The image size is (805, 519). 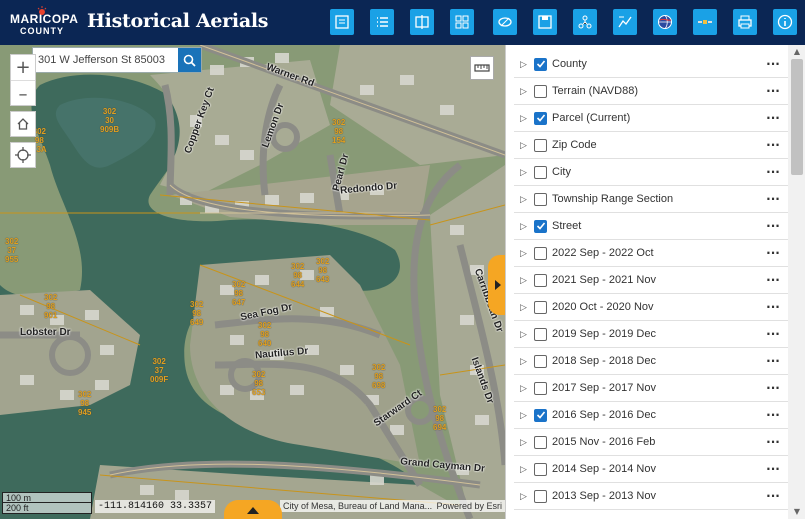 I want to click on layer-item: ▷ City ···, so click(x=651, y=172).